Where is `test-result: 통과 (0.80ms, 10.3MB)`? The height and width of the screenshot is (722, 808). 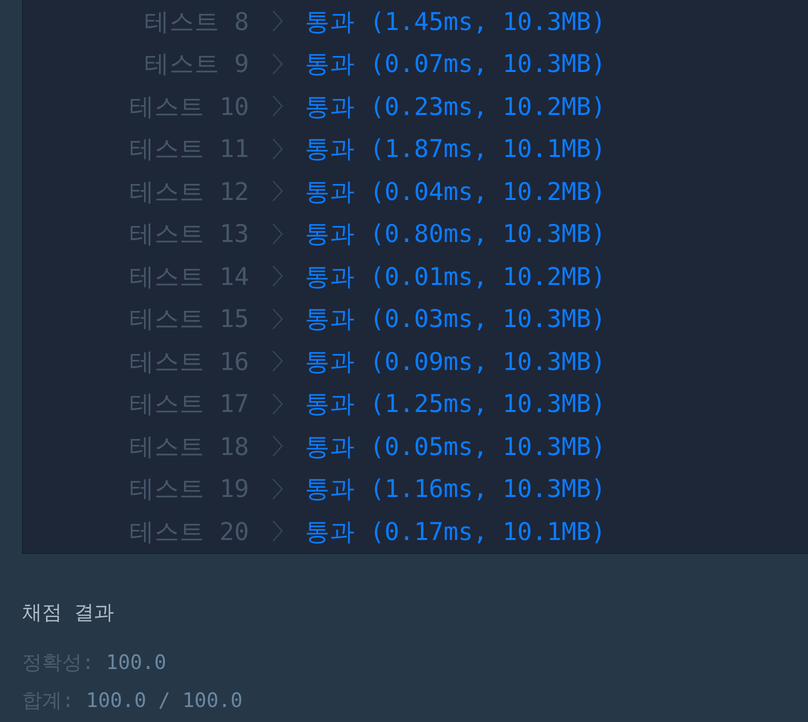
test-result: 통과 (0.80ms, 10.3MB) is located at coordinates (456, 234).